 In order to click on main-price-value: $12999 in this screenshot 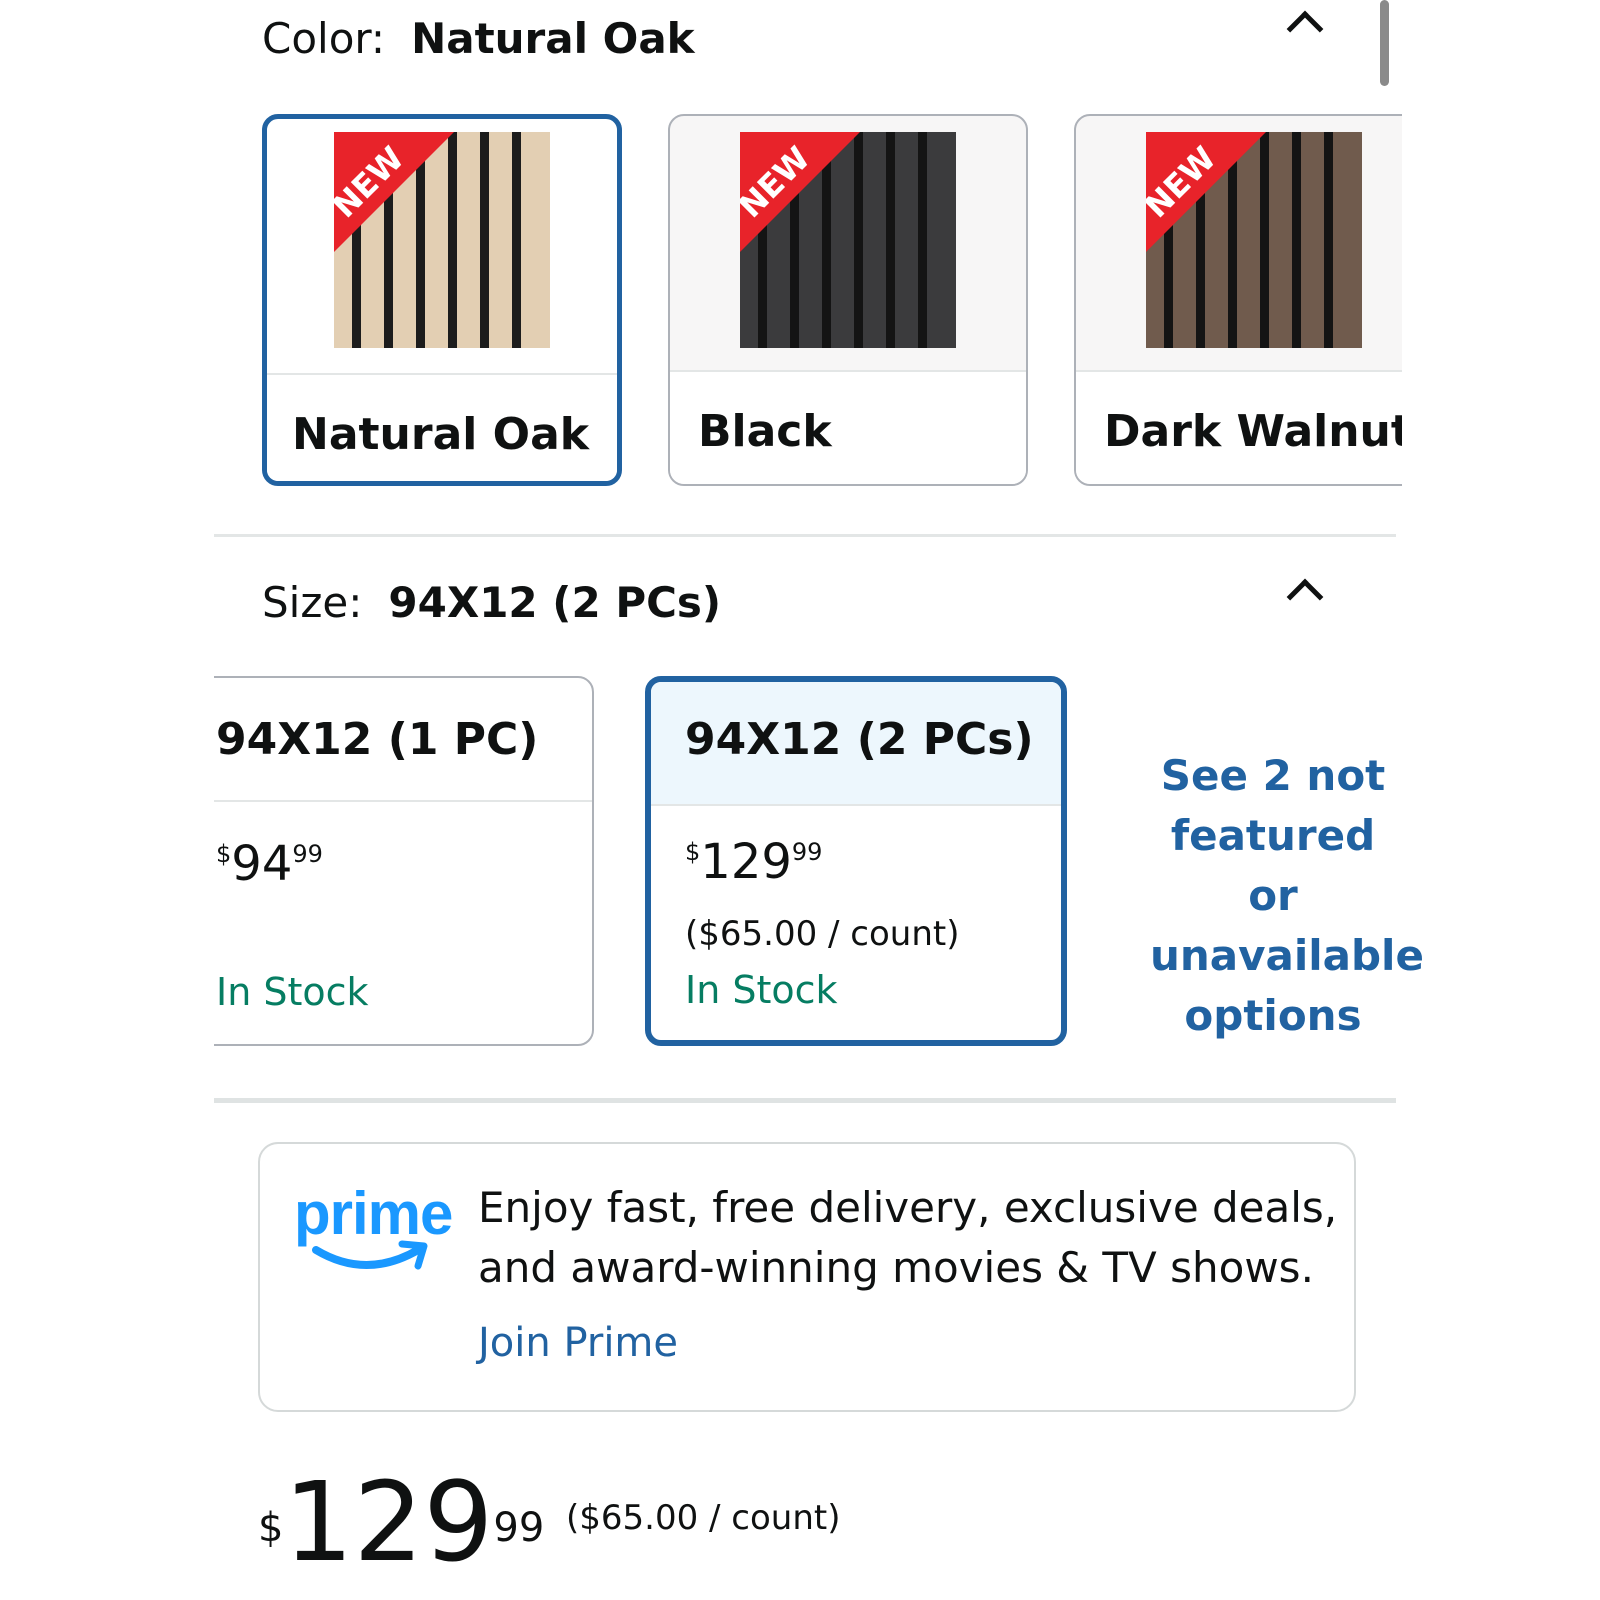, I will do `click(401, 1522)`.